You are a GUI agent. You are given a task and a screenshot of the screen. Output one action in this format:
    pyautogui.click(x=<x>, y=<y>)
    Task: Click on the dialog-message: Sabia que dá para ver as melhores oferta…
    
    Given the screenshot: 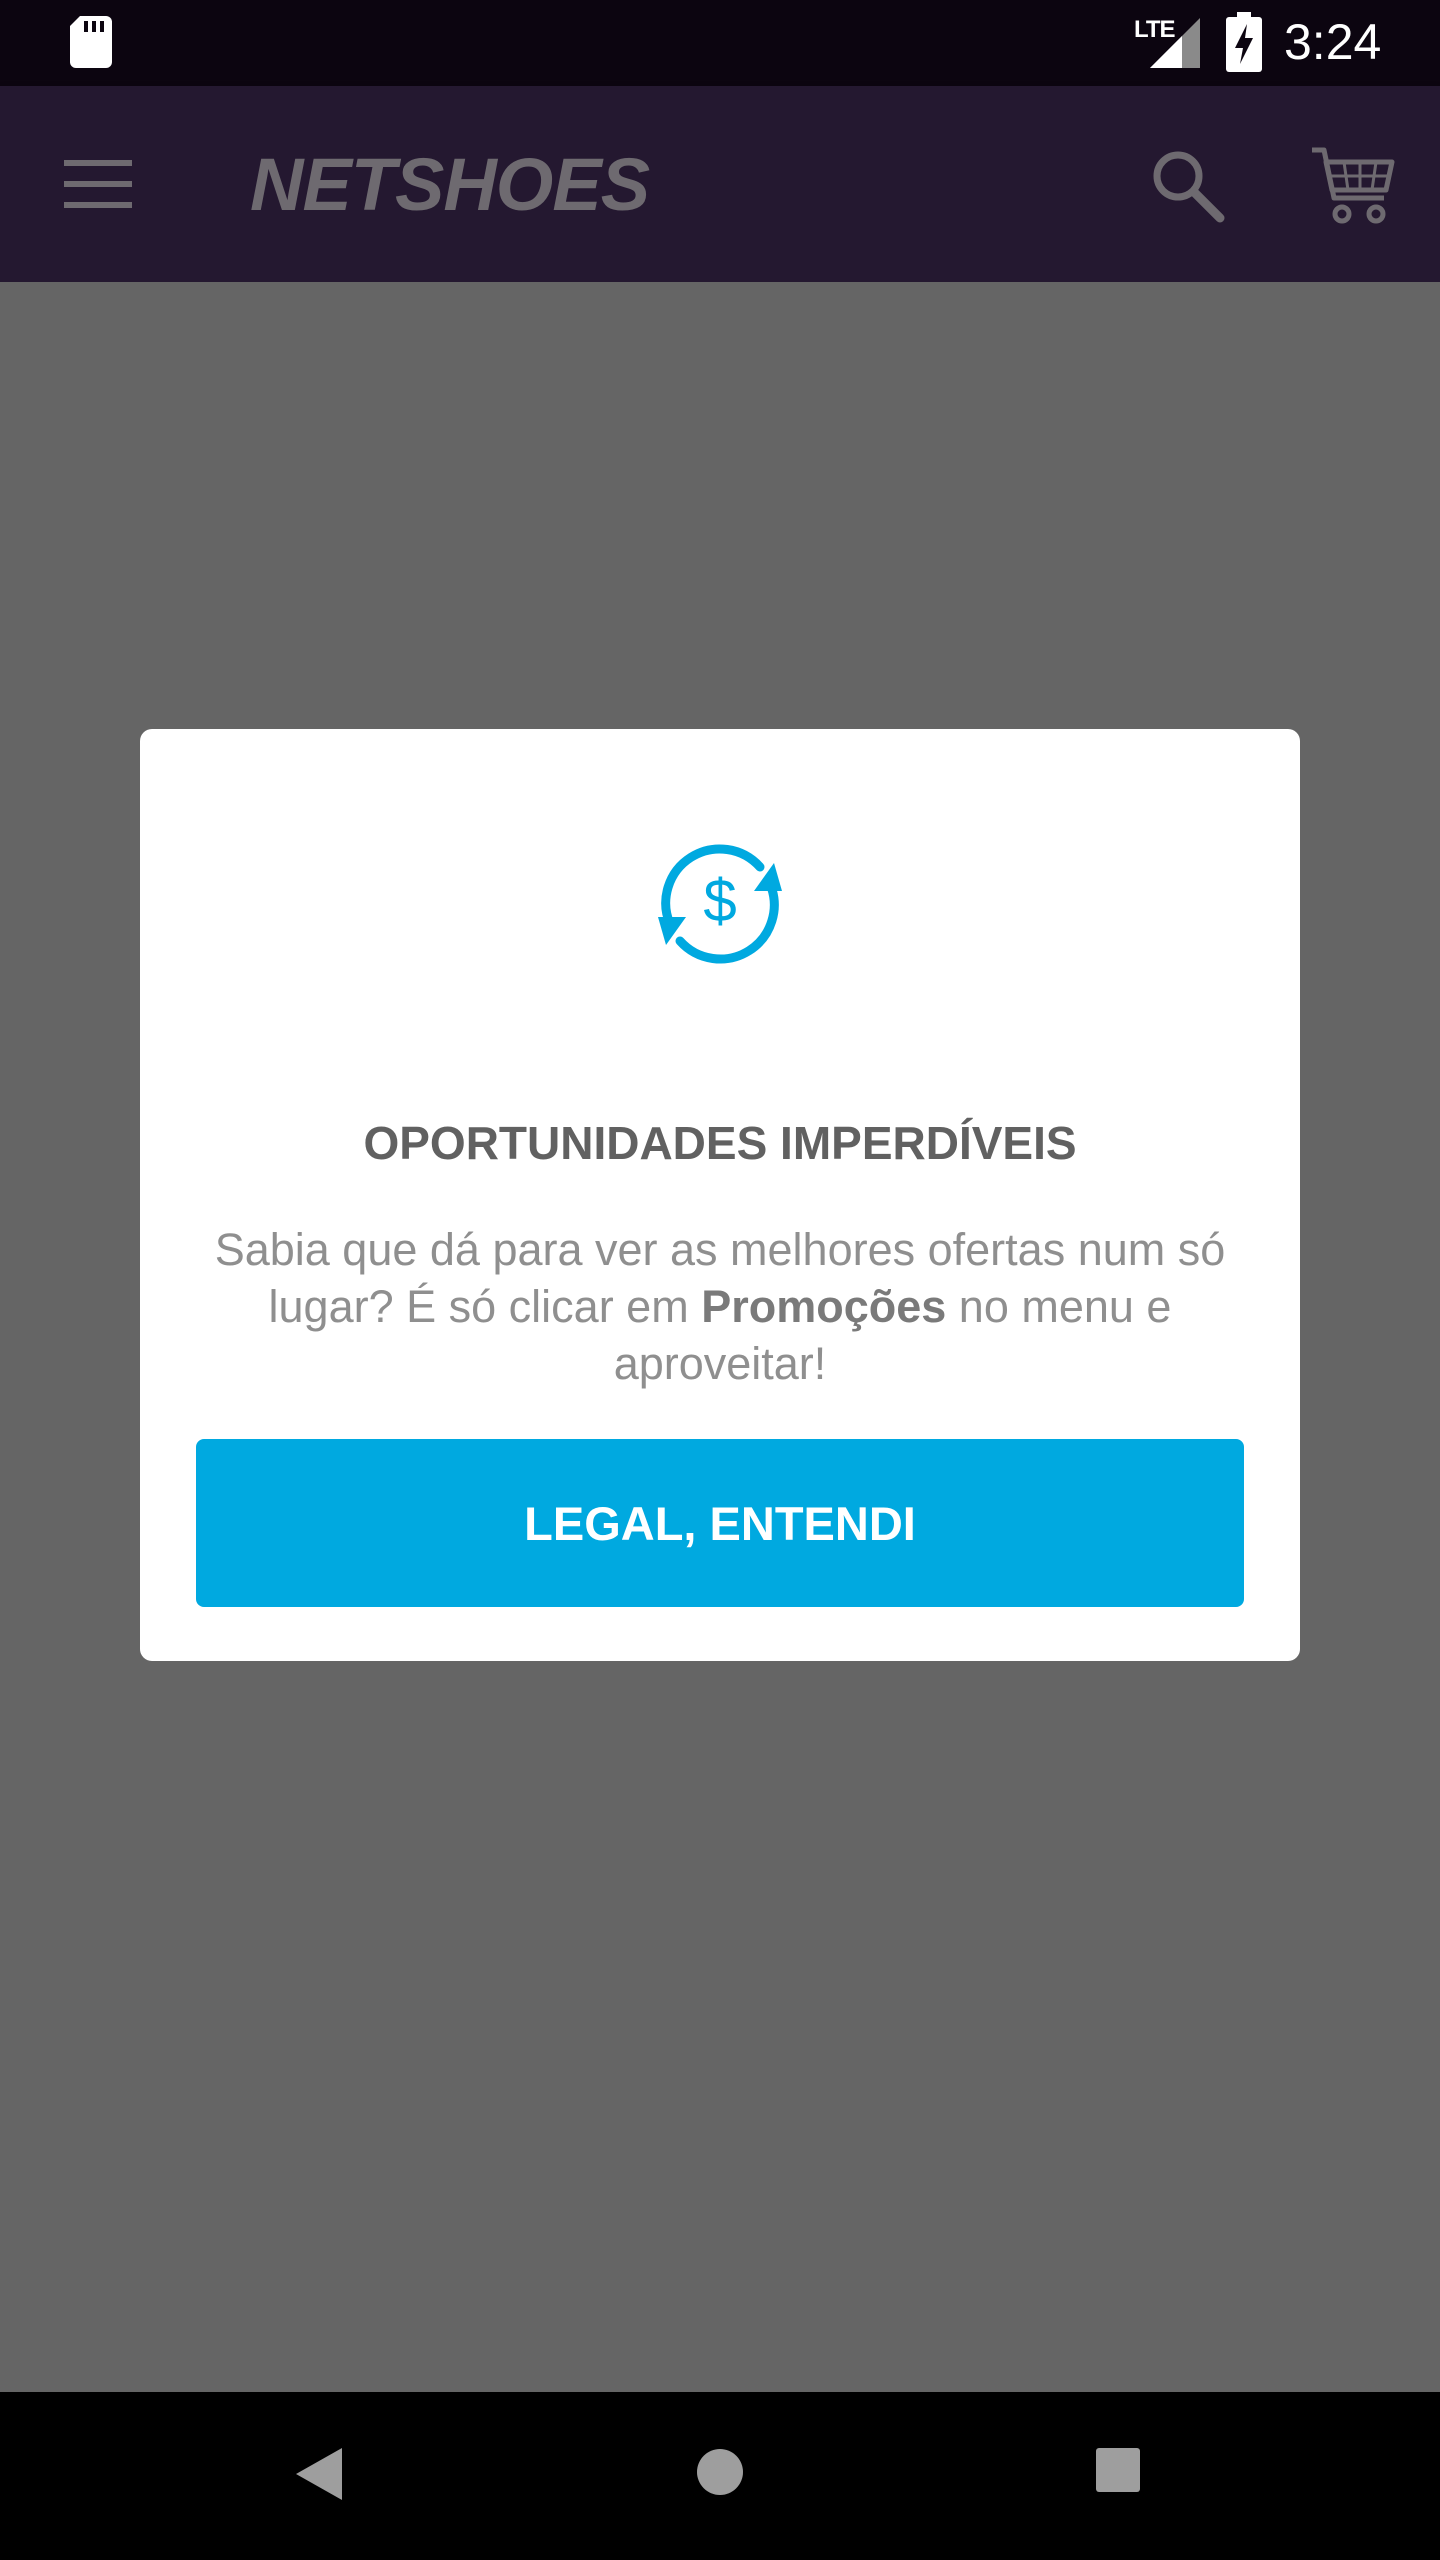 What is the action you would take?
    pyautogui.click(x=720, y=1306)
    